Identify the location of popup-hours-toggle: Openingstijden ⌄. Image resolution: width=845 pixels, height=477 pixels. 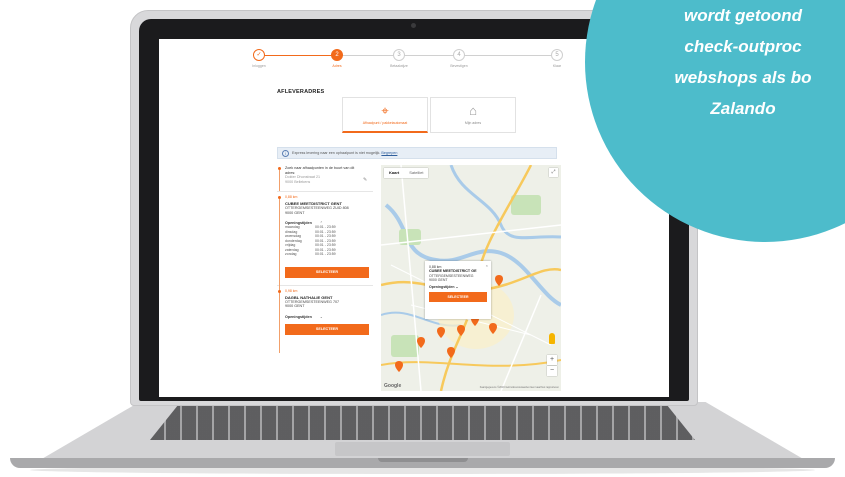
(458, 287).